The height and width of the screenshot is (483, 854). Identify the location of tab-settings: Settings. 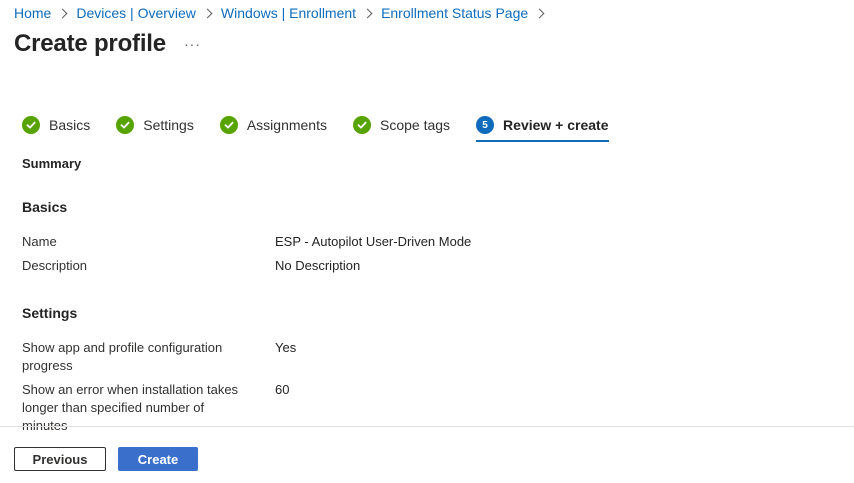
(155, 125).